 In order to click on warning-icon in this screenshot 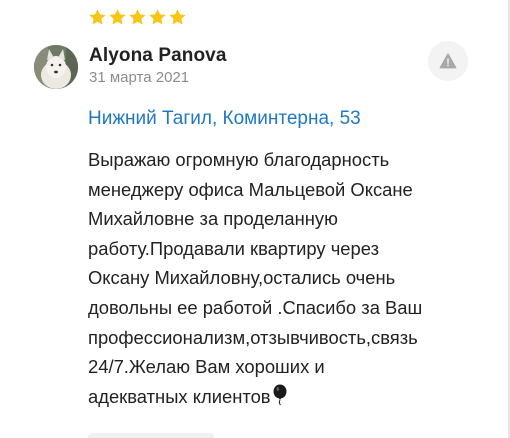, I will do `click(448, 61)`.